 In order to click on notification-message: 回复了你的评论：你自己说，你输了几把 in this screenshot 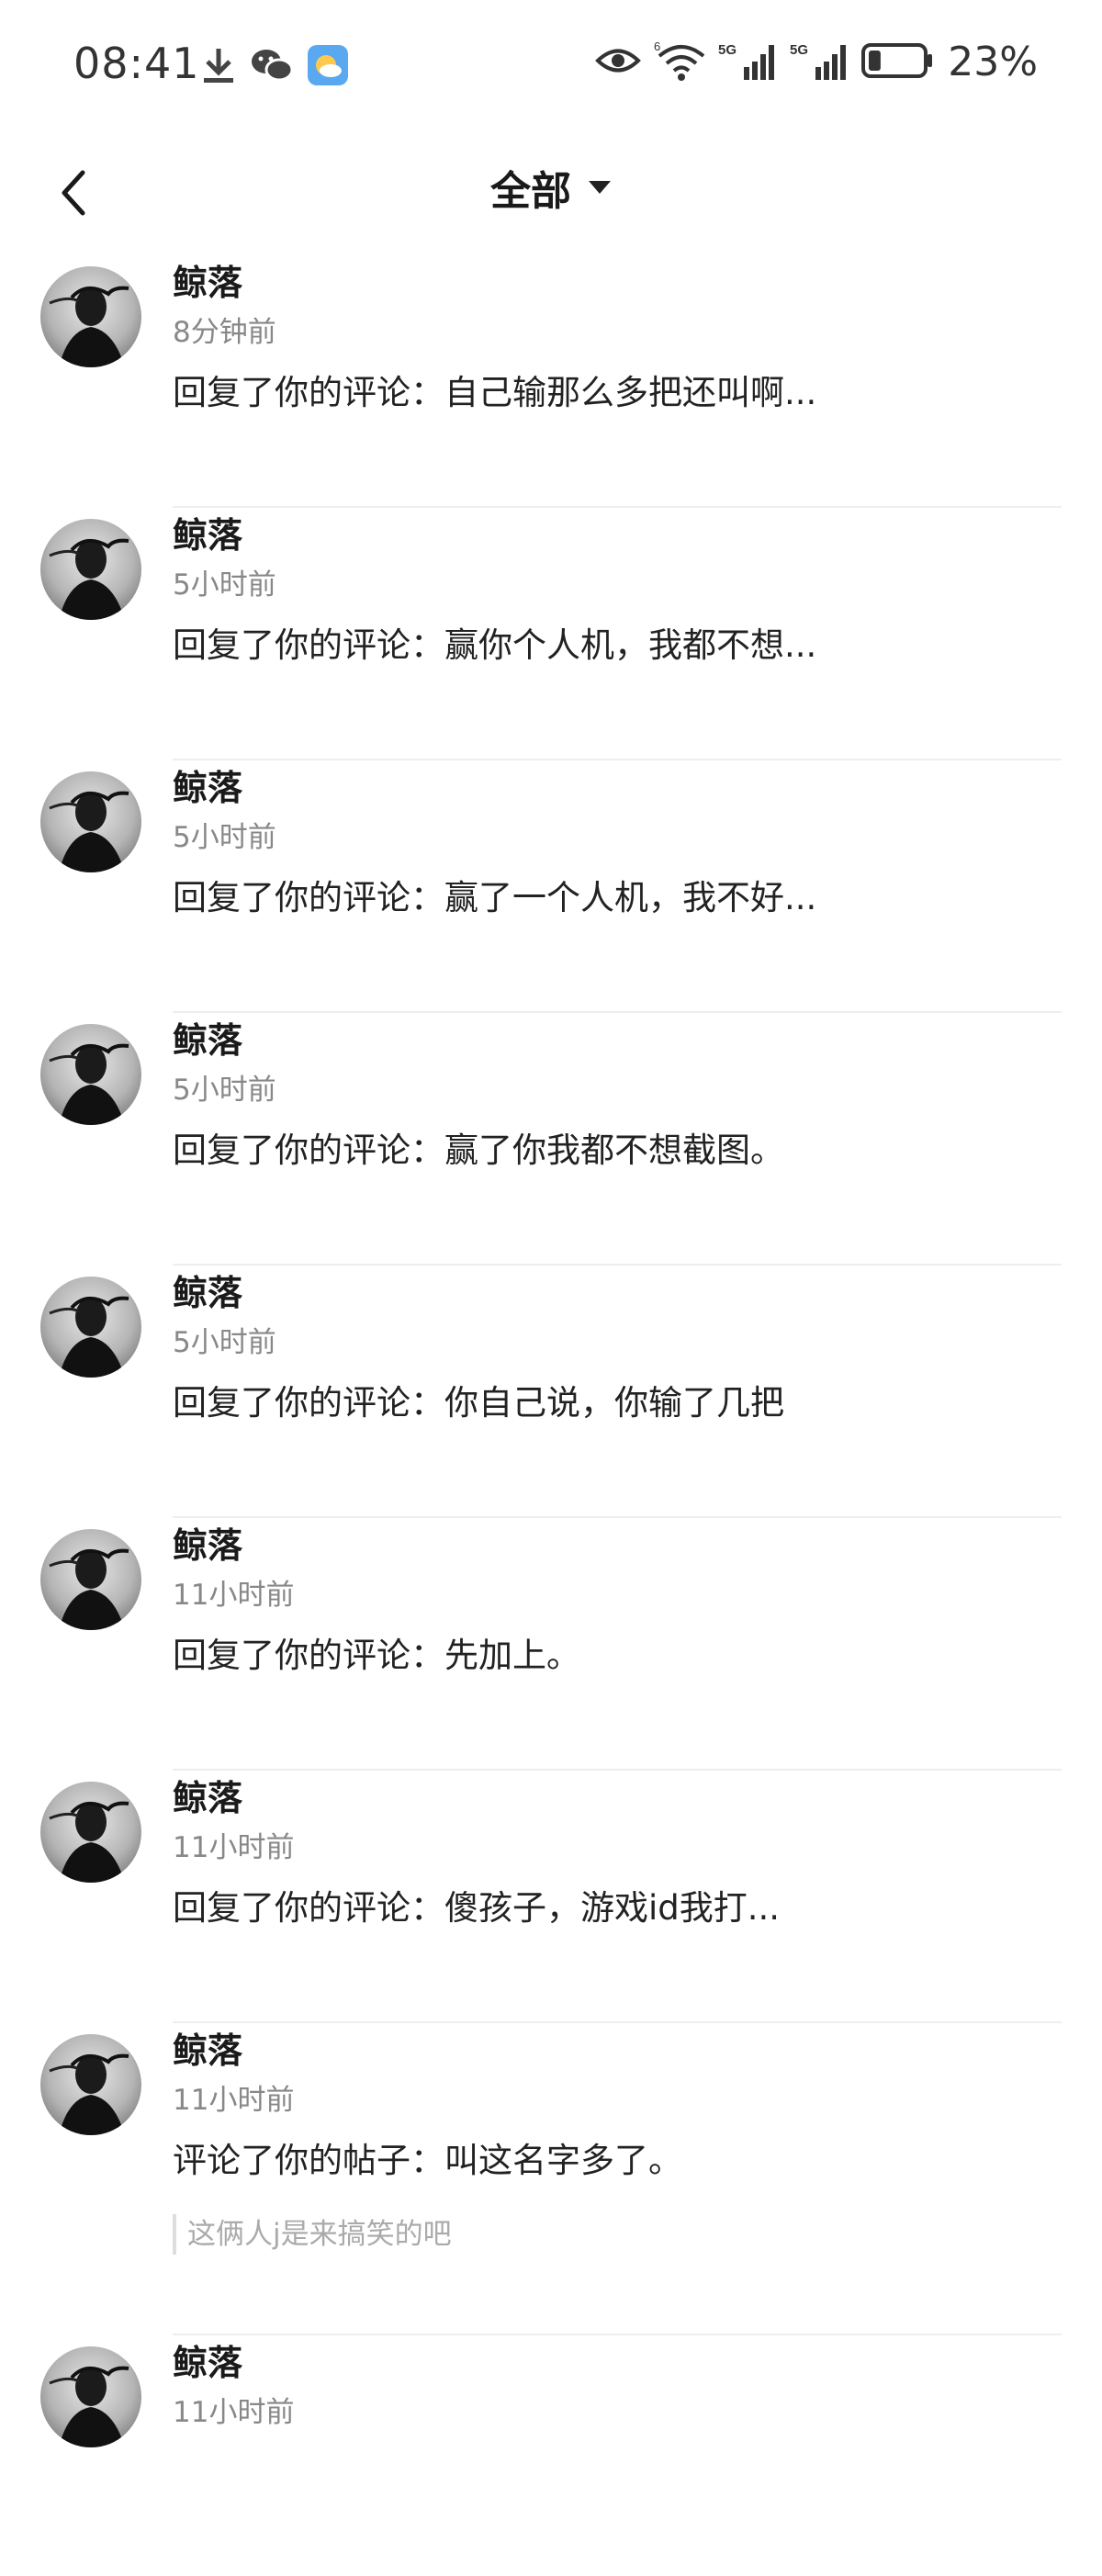, I will do `click(617, 1403)`.